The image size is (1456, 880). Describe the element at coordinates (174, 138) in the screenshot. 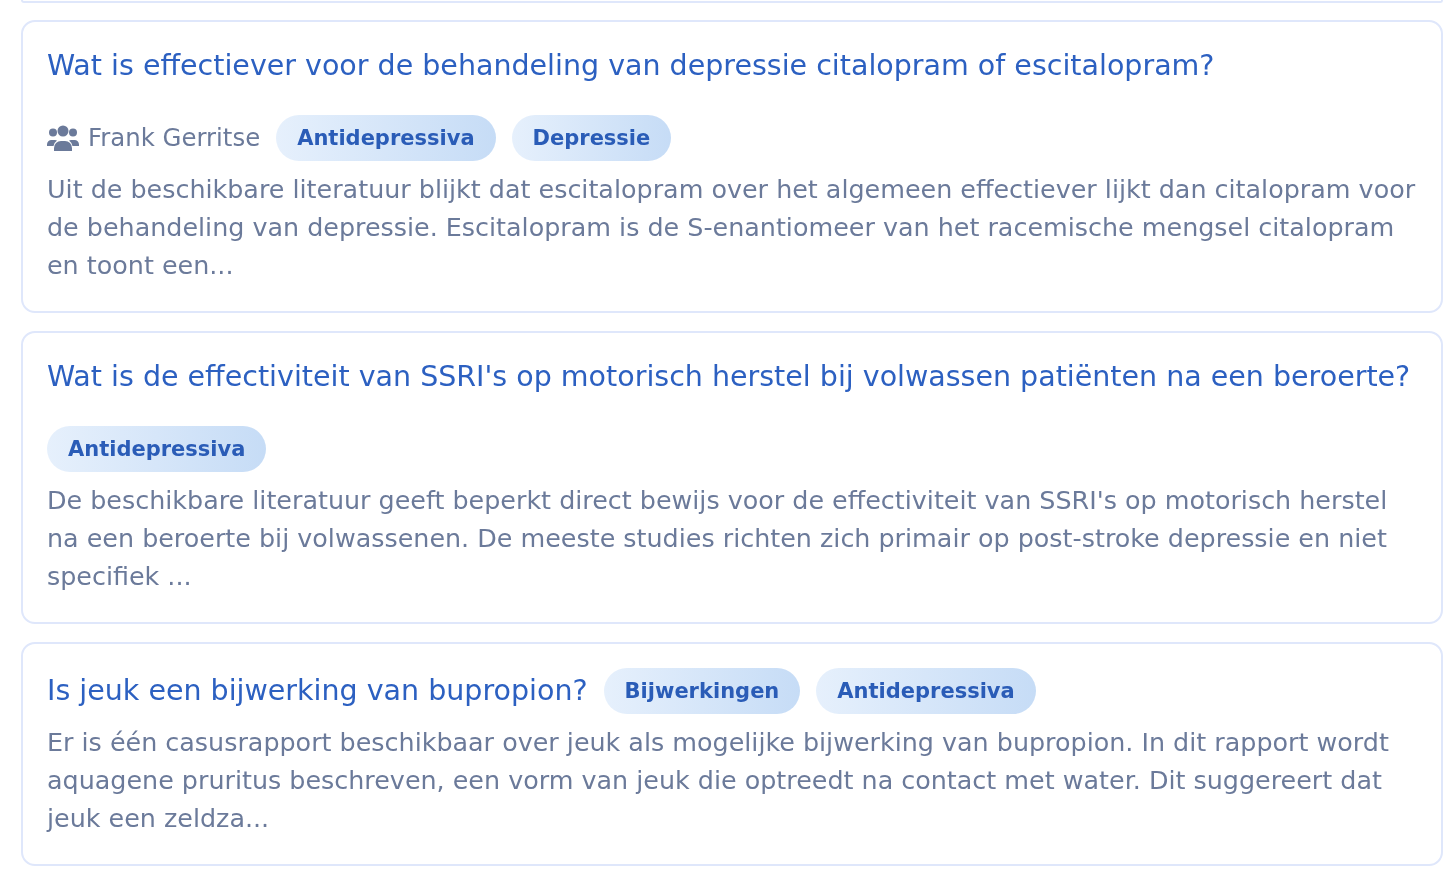

I see `author-name: Frank Gerritse` at that location.